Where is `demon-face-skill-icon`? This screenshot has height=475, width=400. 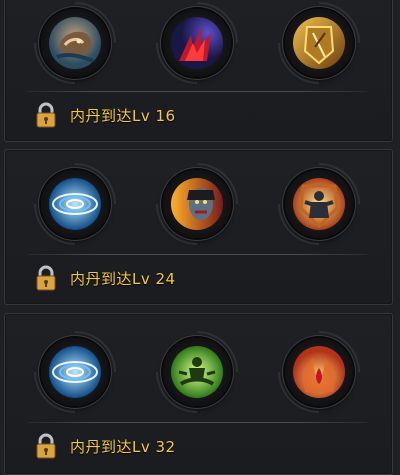
demon-face-skill-icon is located at coordinates (197, 204).